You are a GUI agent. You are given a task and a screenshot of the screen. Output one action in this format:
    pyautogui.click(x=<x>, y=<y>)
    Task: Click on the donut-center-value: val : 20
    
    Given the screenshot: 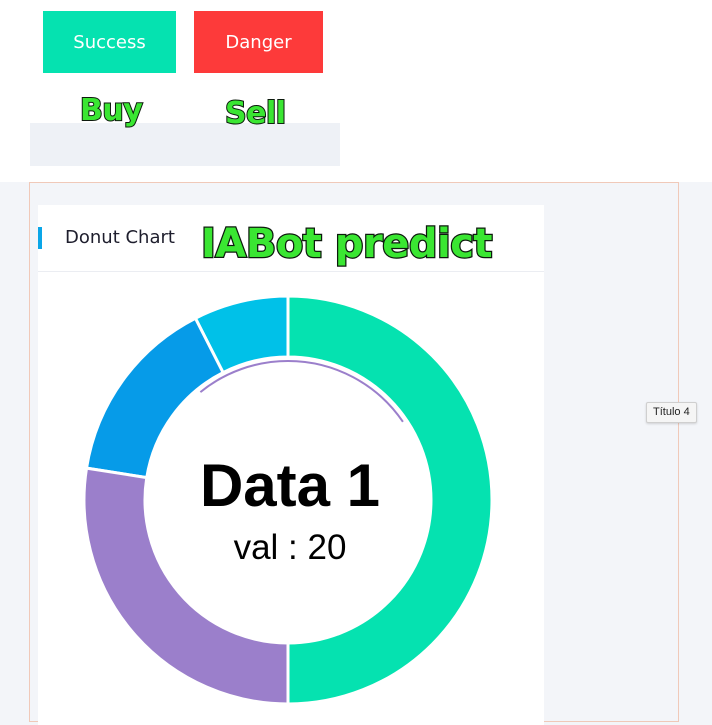 What is the action you would take?
    pyautogui.click(x=290, y=547)
    